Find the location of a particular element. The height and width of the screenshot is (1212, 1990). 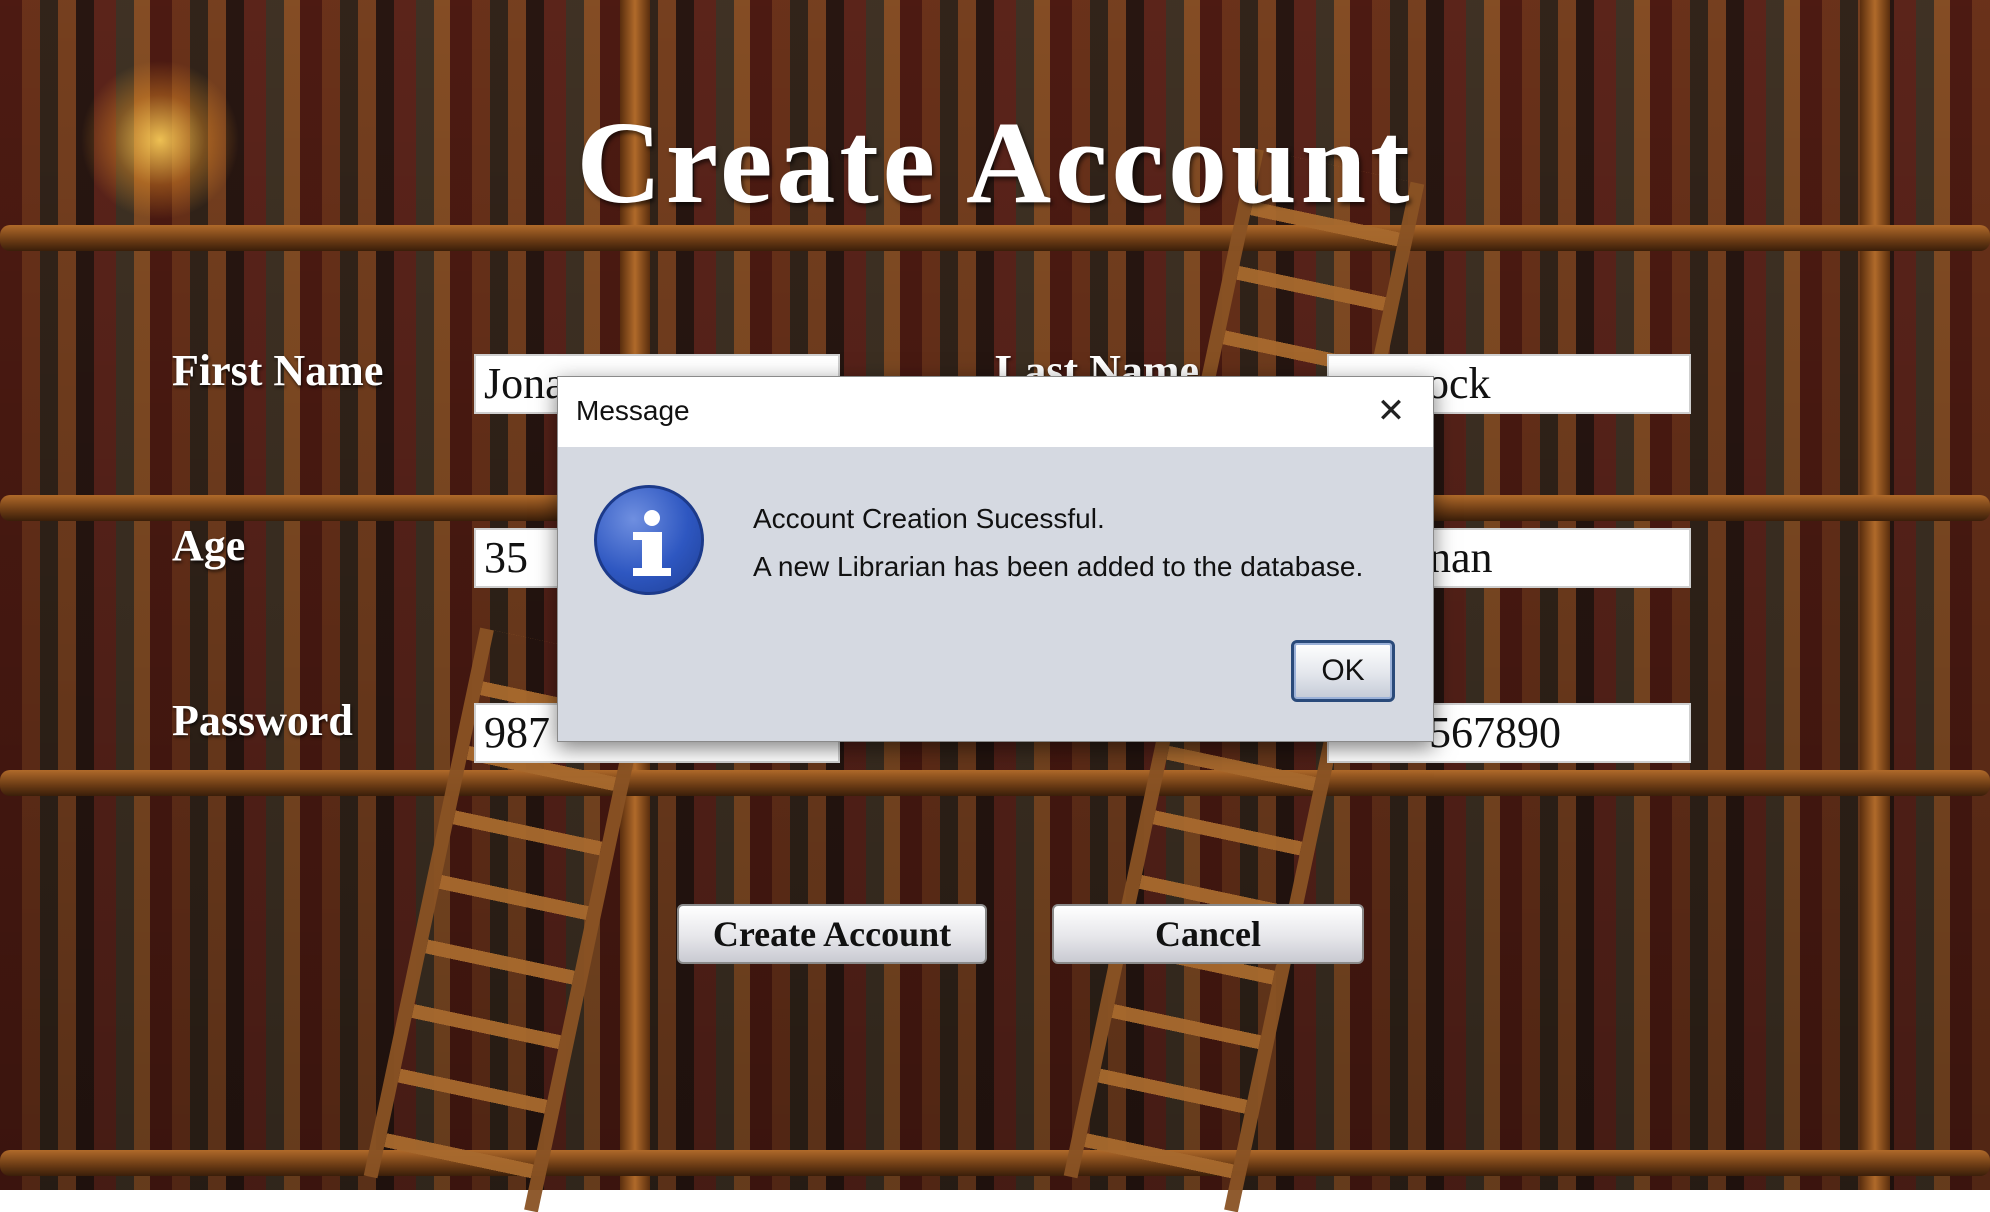

dialog-title: Message is located at coordinates (633, 410).